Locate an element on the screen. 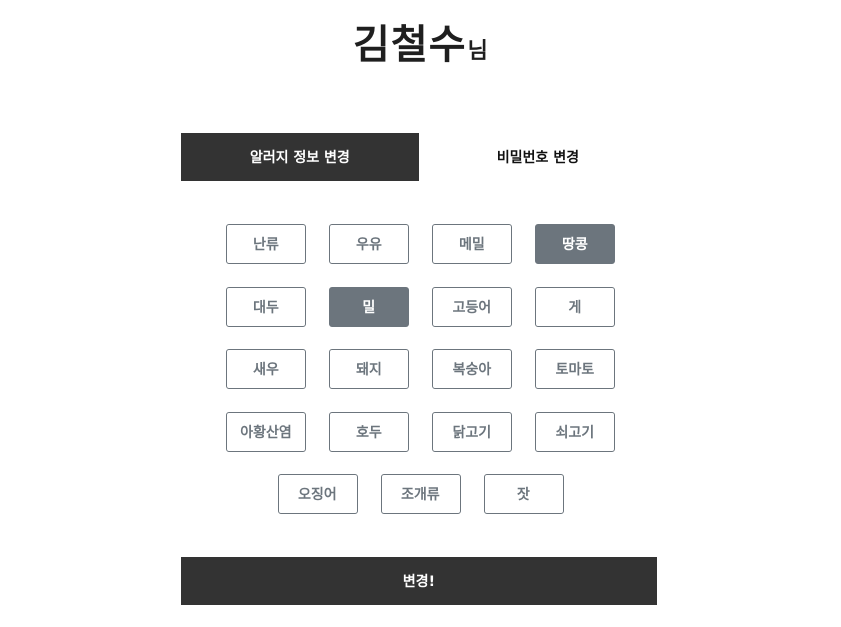 The width and height of the screenshot is (841, 627). allergy-option: 땅콩 is located at coordinates (575, 244).